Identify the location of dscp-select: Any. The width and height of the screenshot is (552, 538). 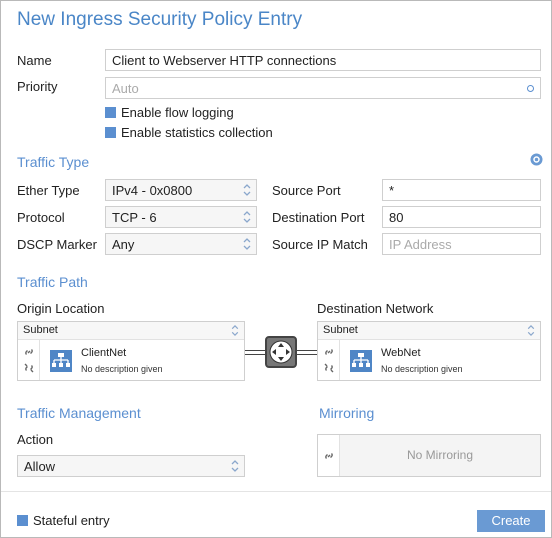
(181, 244).